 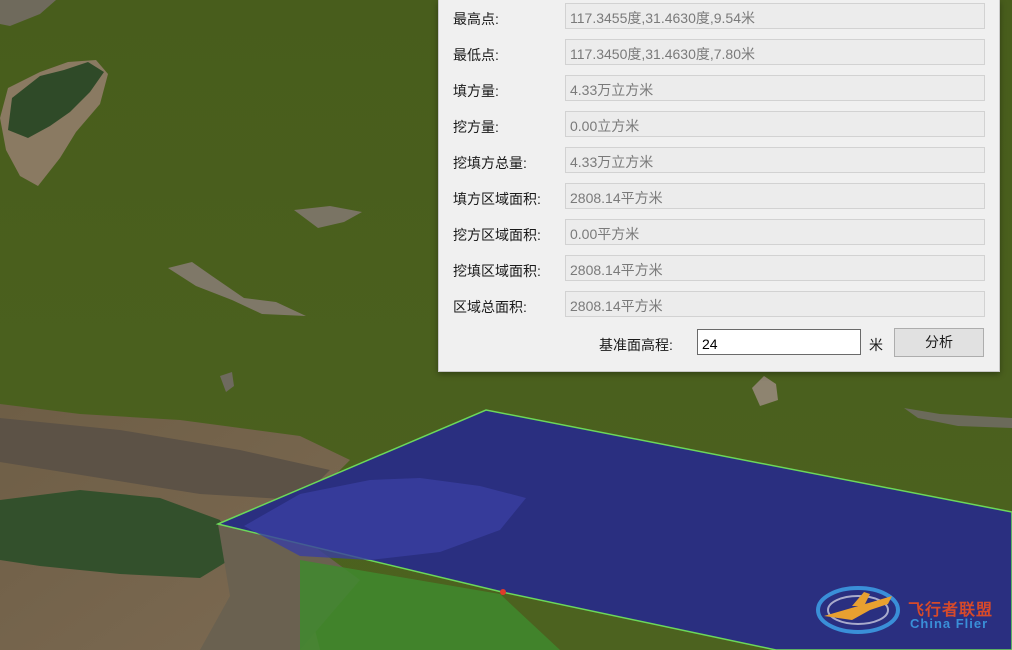 What do you see at coordinates (497, 235) in the screenshot?
I see `cut-area-label: 挖方区域面积:` at bounding box center [497, 235].